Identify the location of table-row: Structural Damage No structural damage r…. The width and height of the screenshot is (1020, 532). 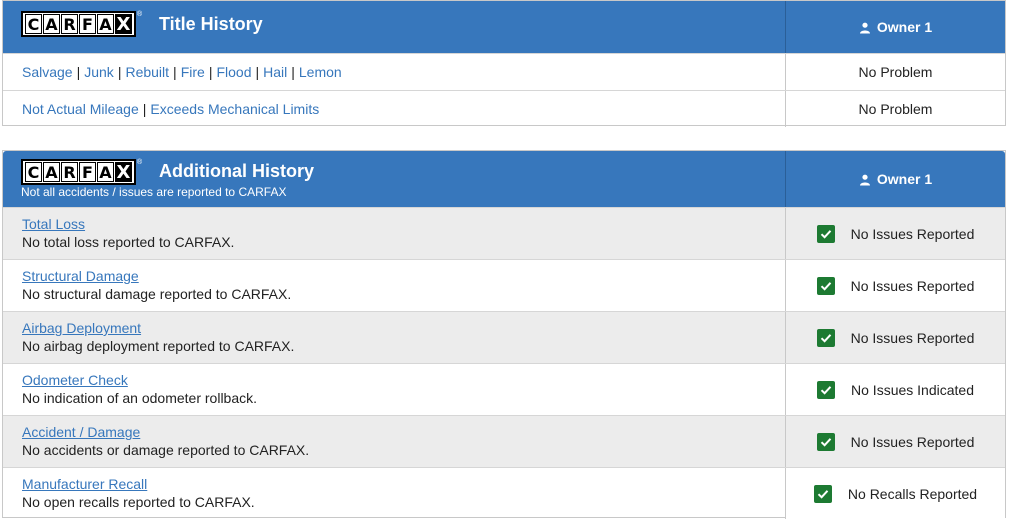
(504, 285).